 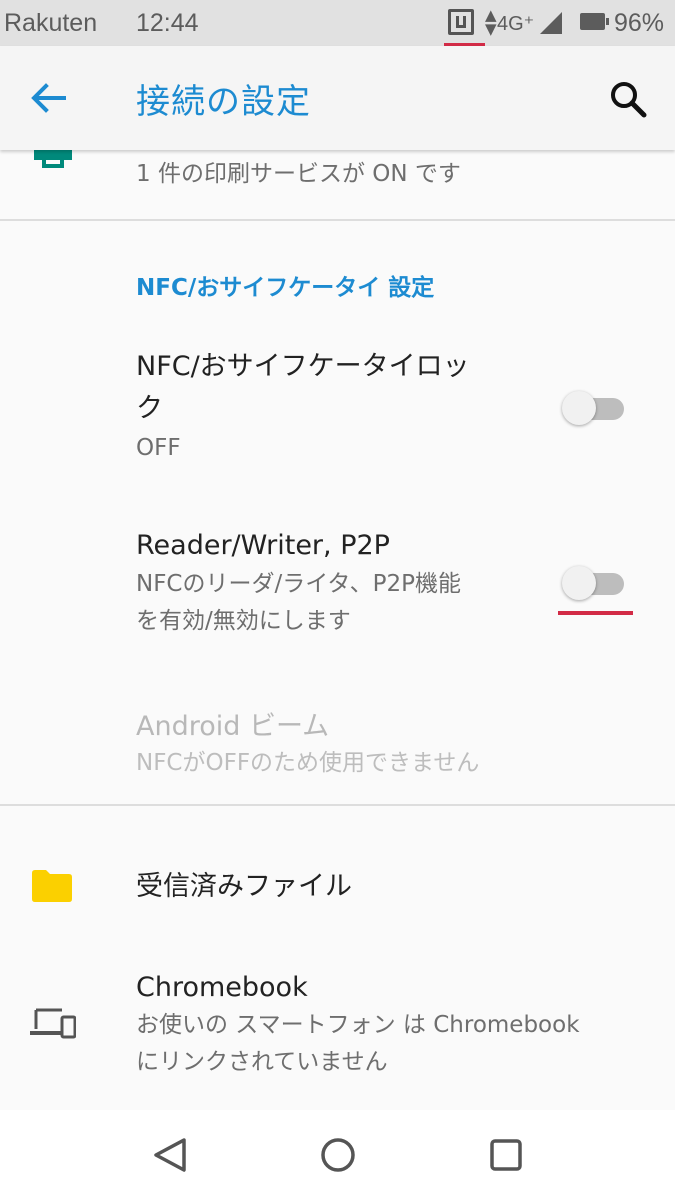 I want to click on reader-writer-desc-line1: NFCのリーダ/ライタ、P2P機能, so click(x=299, y=584).